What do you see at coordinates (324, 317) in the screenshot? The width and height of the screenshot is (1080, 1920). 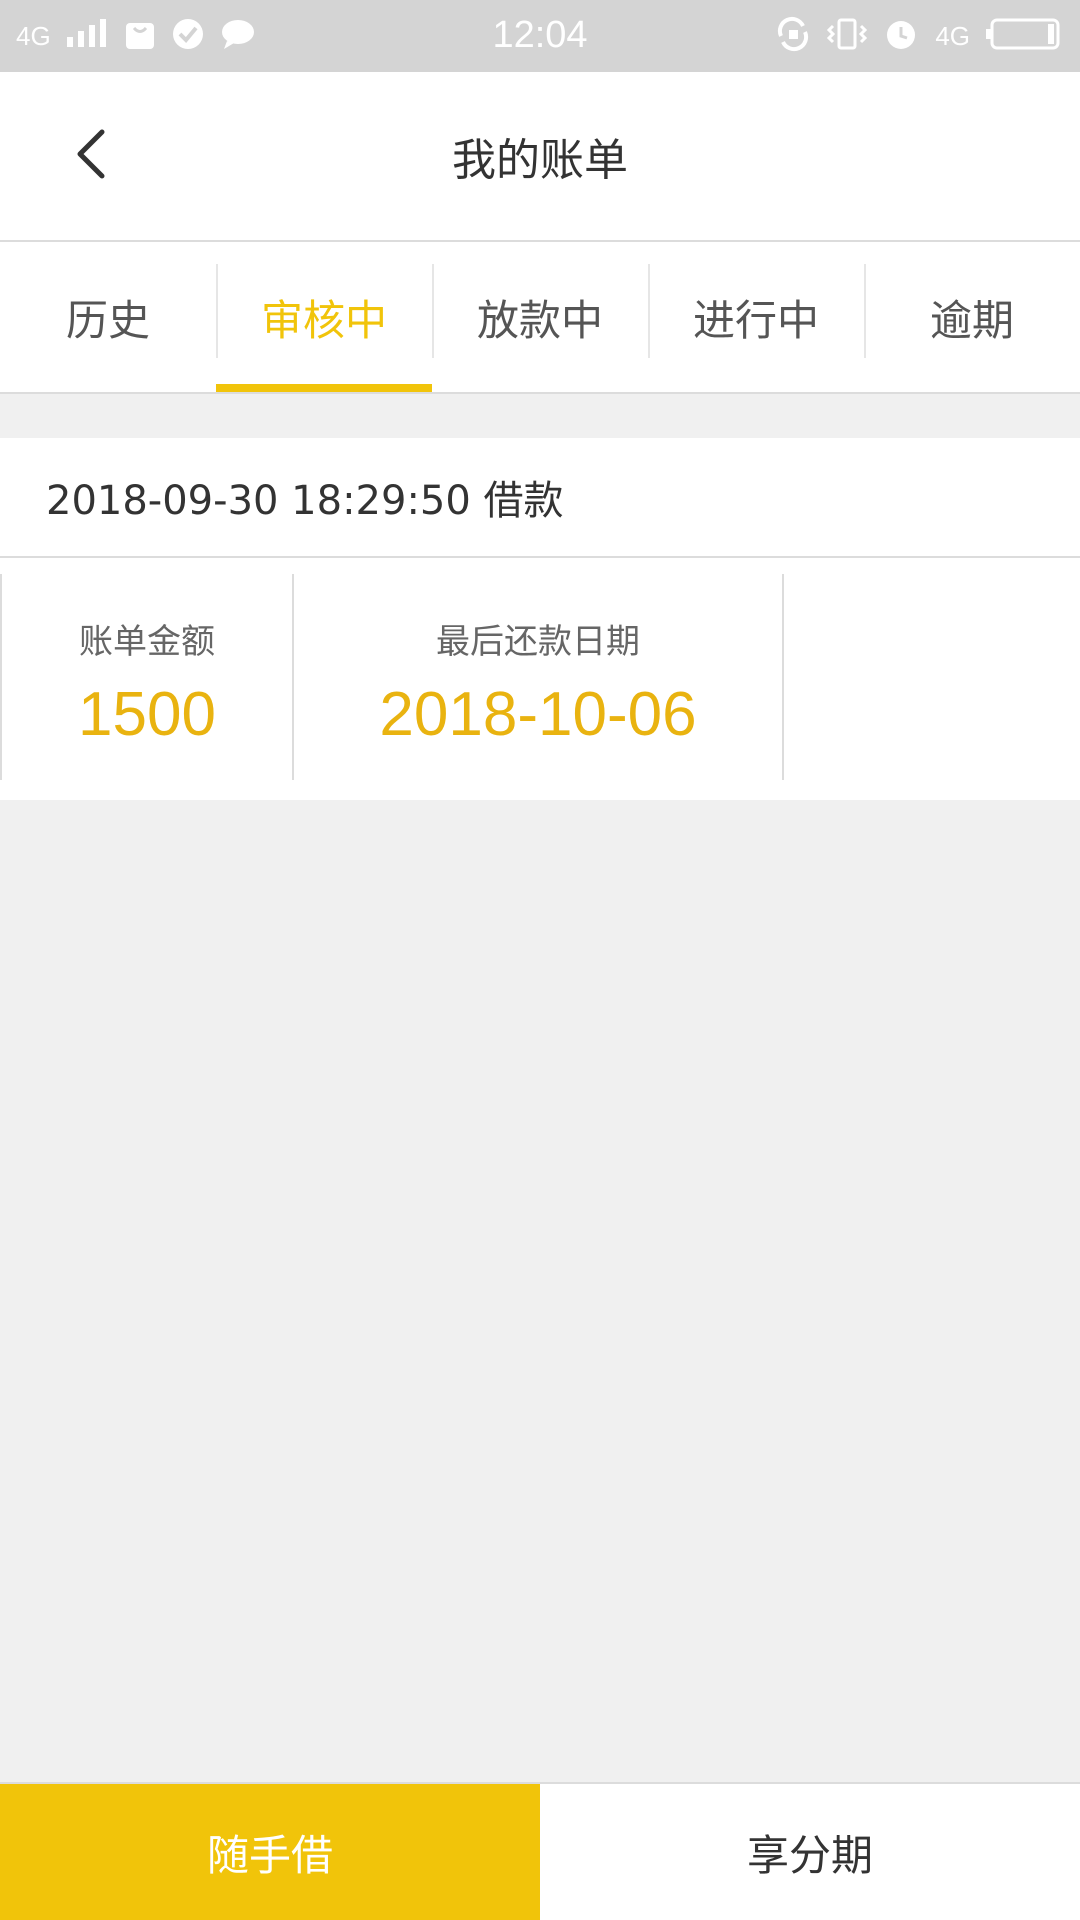 I see `tab-under-review: 审核中` at bounding box center [324, 317].